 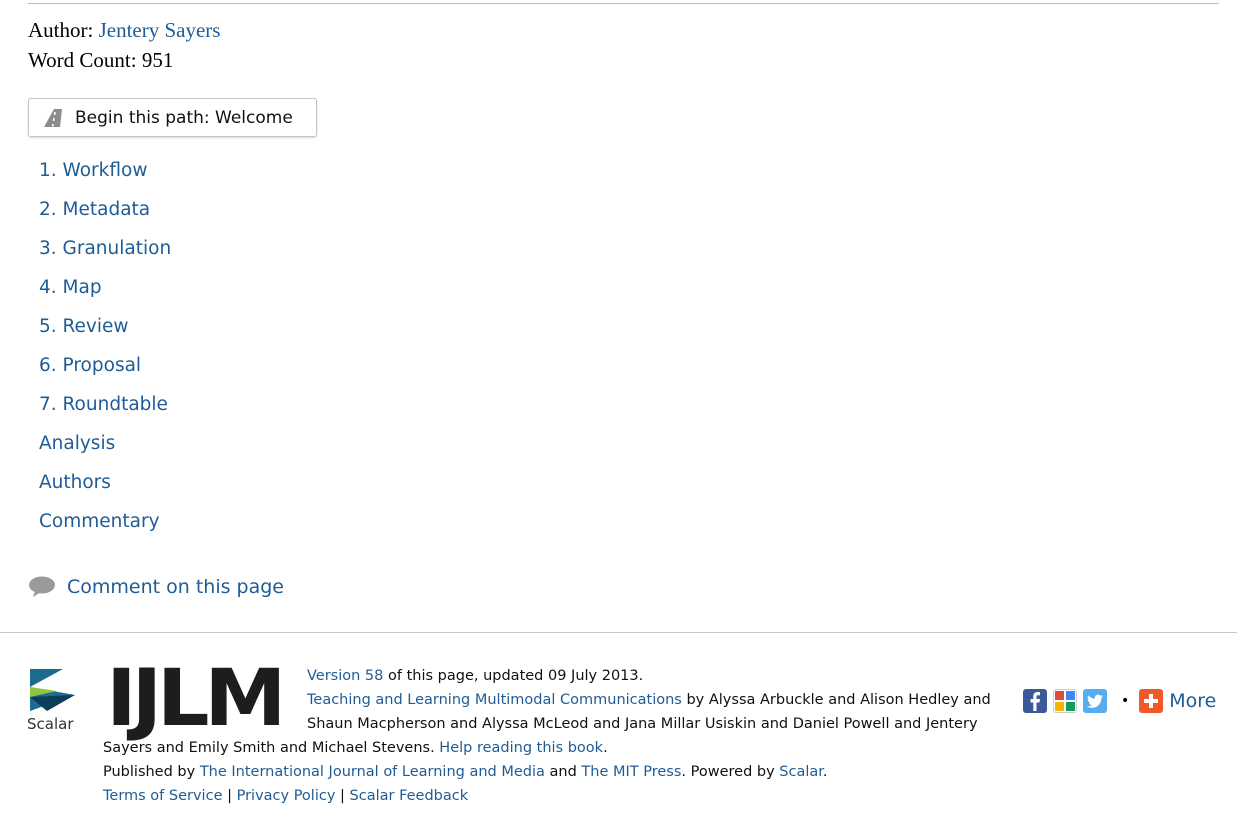 I want to click on page-meta: Author: Jentery Sayers Word Count: 951, so click(x=124, y=45).